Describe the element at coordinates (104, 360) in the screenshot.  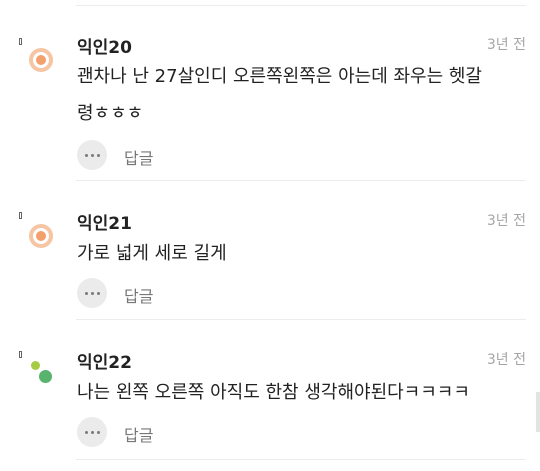
I see `comment-author: 익인22` at that location.